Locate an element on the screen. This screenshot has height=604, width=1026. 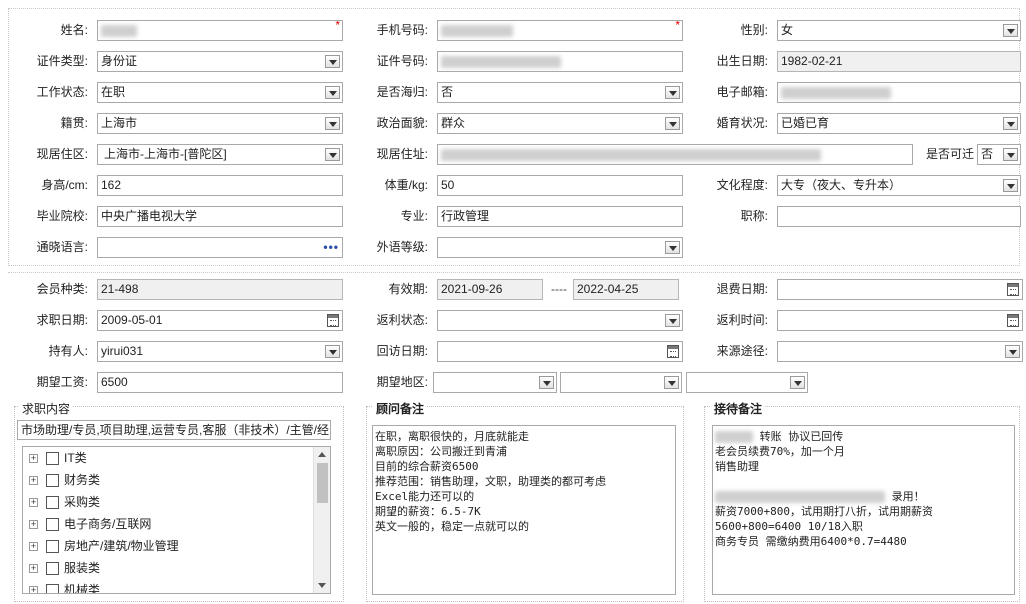
name-field: * is located at coordinates (220, 30).